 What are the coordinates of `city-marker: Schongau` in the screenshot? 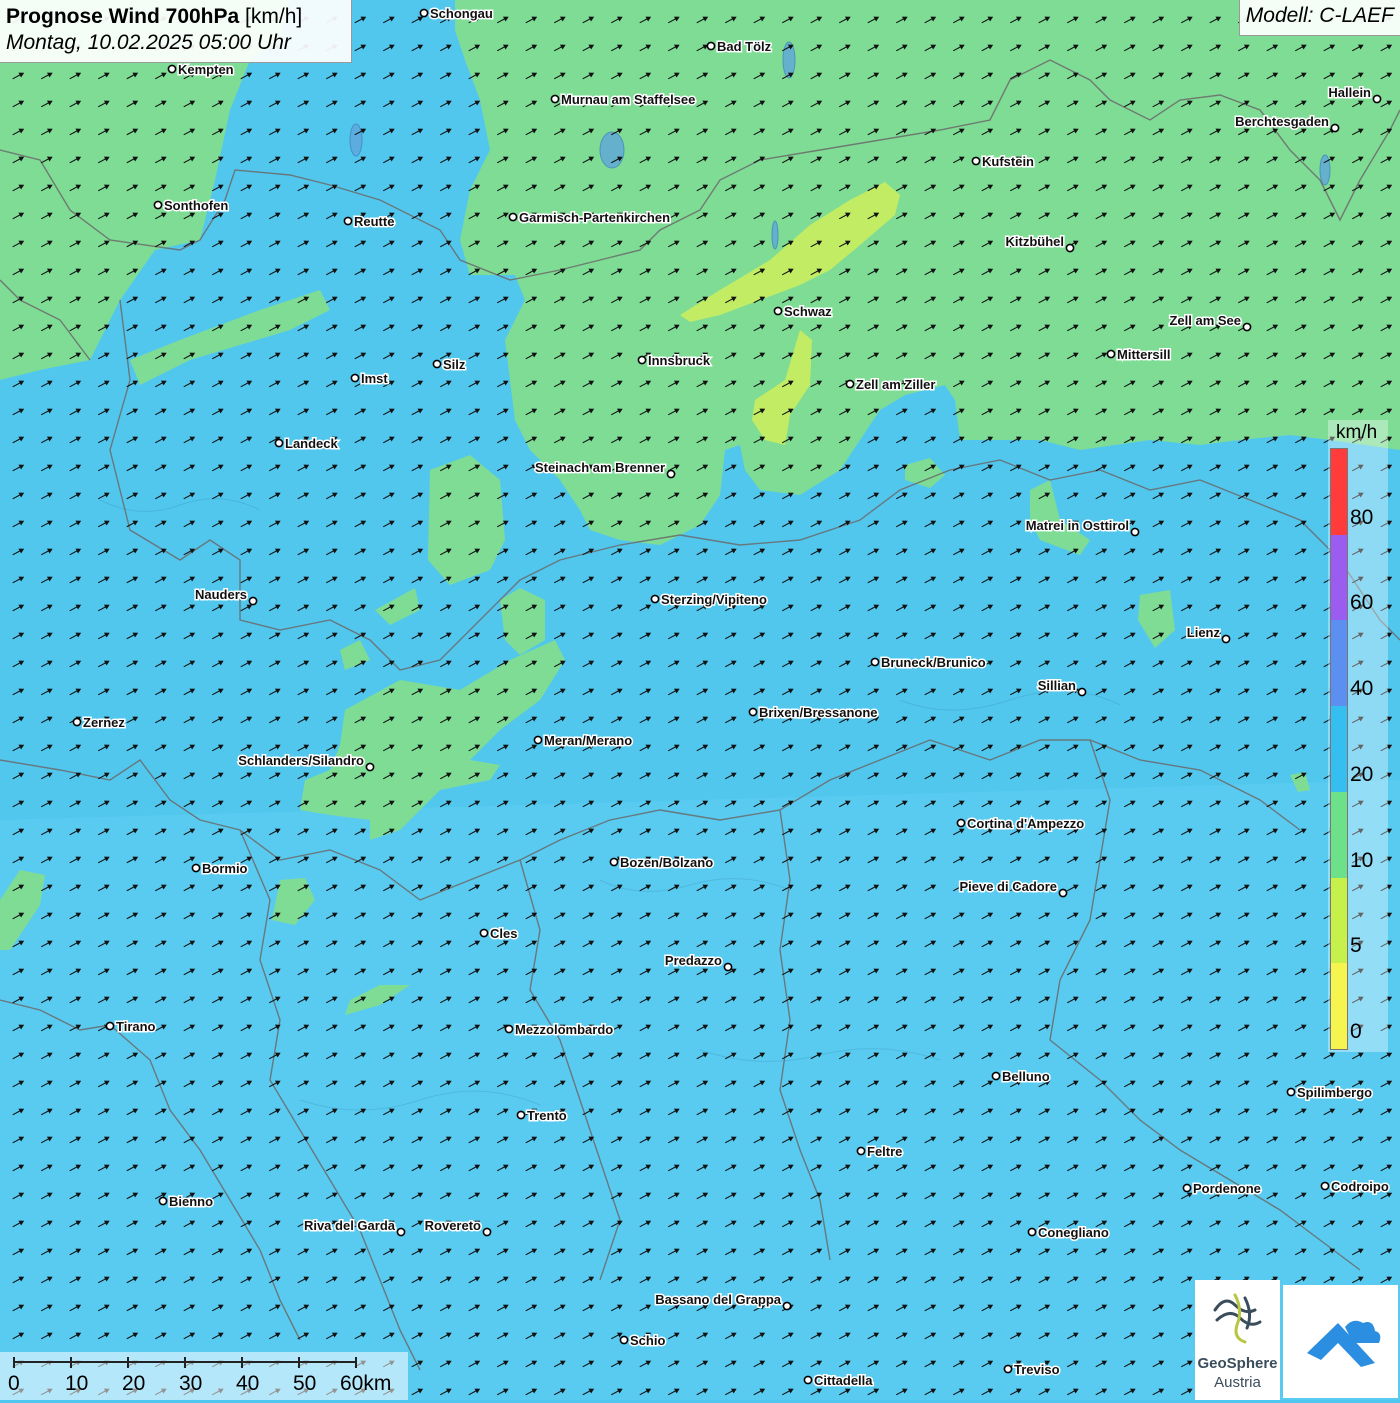 It's located at (456, 13).